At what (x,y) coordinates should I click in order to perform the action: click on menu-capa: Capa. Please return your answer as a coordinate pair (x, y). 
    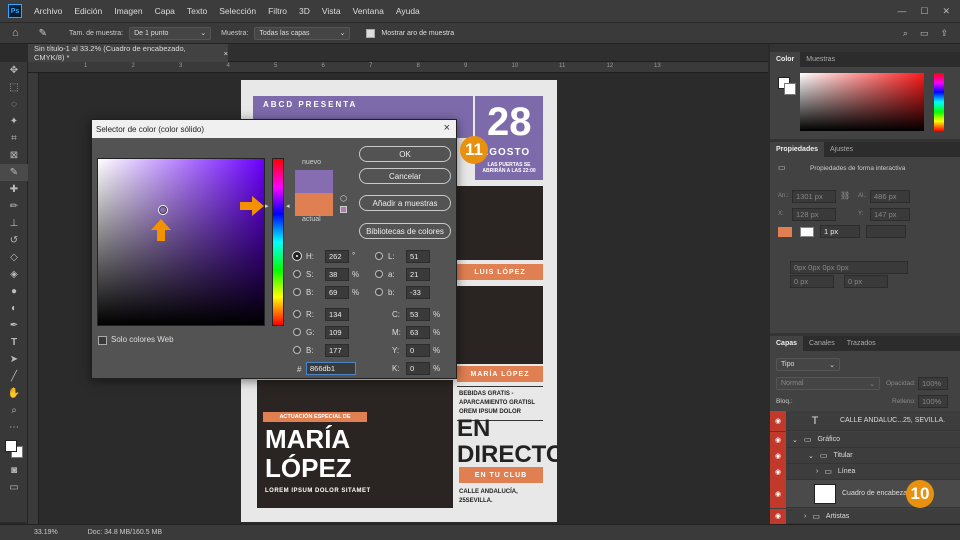
    Looking at the image, I should click on (165, 11).